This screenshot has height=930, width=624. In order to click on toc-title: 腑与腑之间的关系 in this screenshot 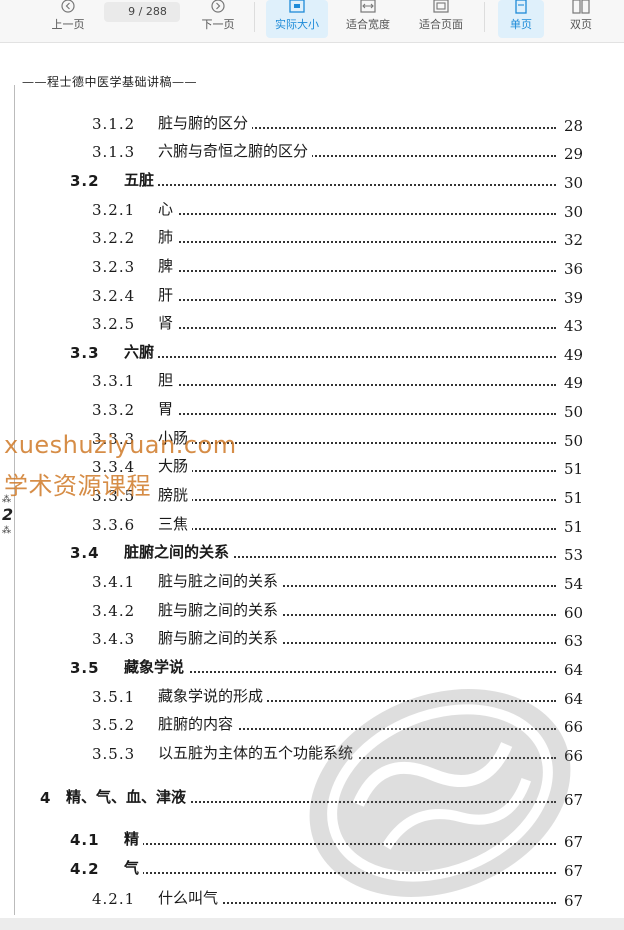, I will do `click(220, 637)`.